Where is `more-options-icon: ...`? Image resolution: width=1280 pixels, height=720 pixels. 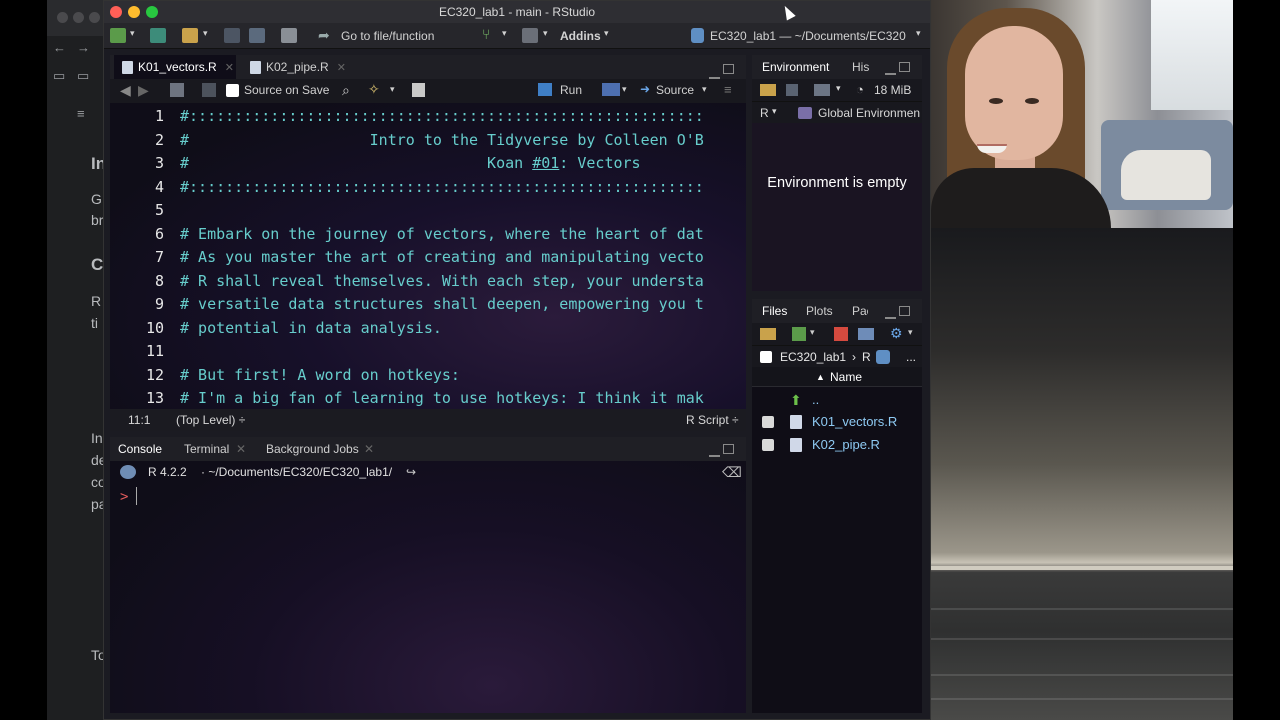 more-options-icon: ... is located at coordinates (911, 357).